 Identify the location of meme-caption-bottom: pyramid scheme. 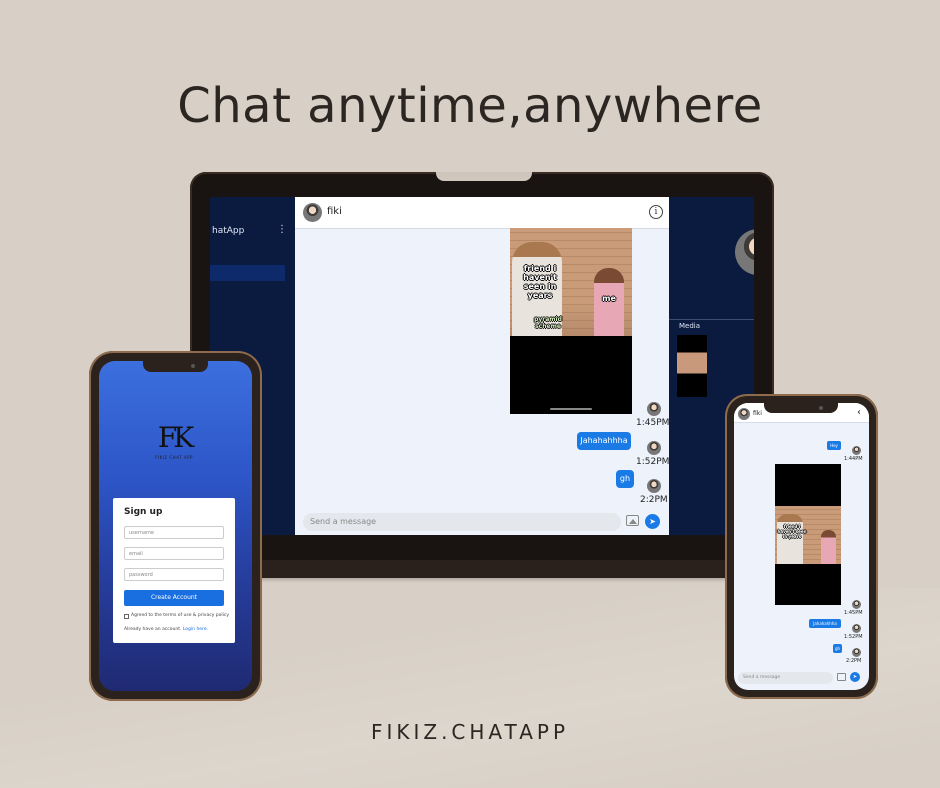
(548, 323).